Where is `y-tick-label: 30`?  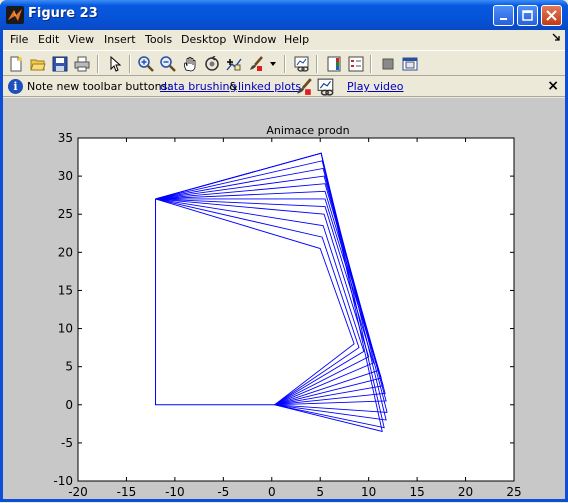
y-tick-label: 30 is located at coordinates (65, 176).